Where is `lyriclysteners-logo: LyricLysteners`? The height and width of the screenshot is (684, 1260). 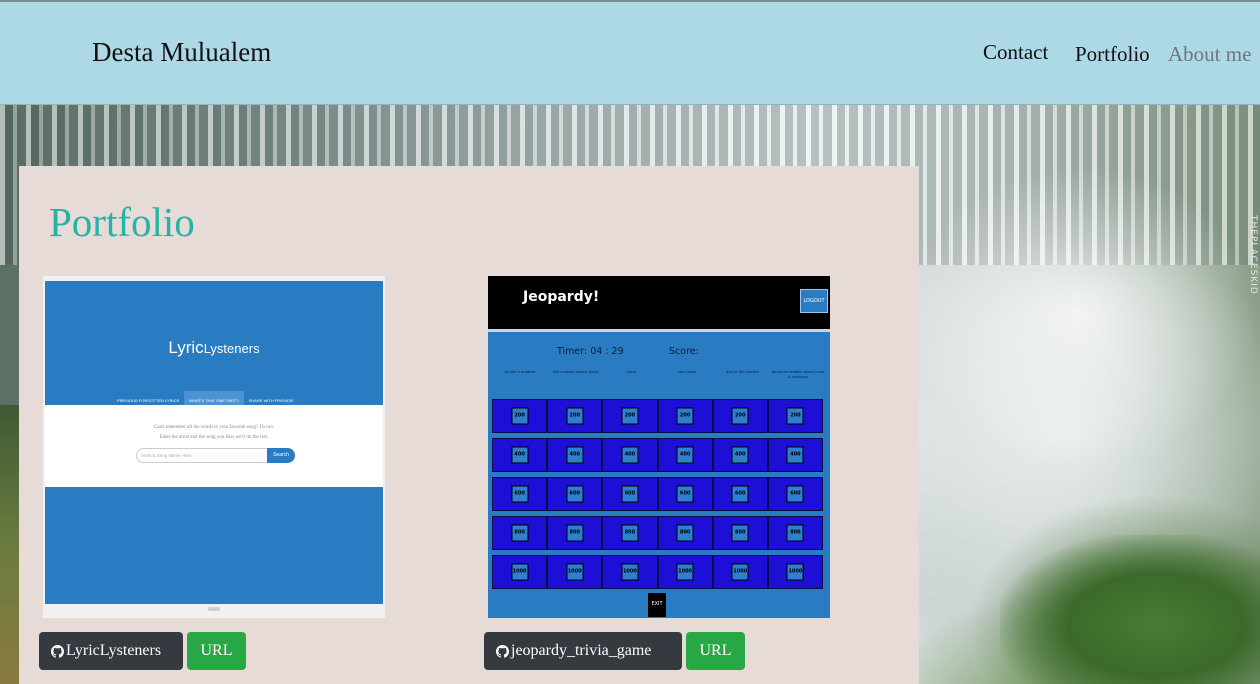 lyriclysteners-logo: LyricLysteners is located at coordinates (214, 348).